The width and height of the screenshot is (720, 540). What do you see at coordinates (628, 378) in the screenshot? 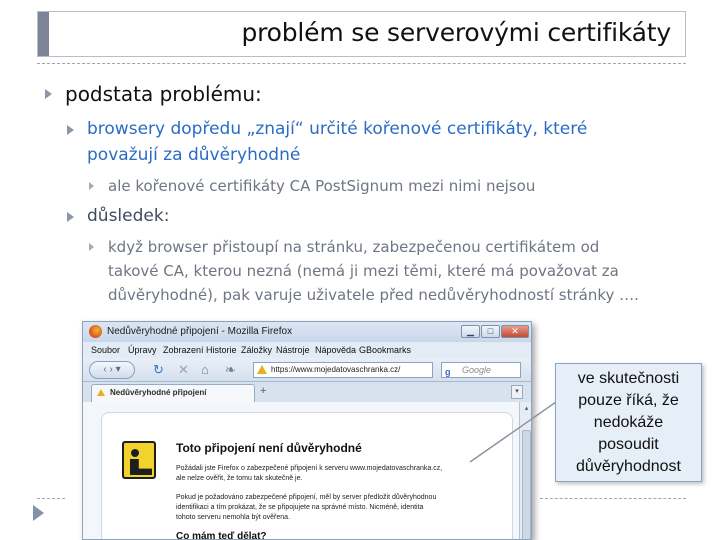
I see `callout-line: ve skutečnosti` at bounding box center [628, 378].